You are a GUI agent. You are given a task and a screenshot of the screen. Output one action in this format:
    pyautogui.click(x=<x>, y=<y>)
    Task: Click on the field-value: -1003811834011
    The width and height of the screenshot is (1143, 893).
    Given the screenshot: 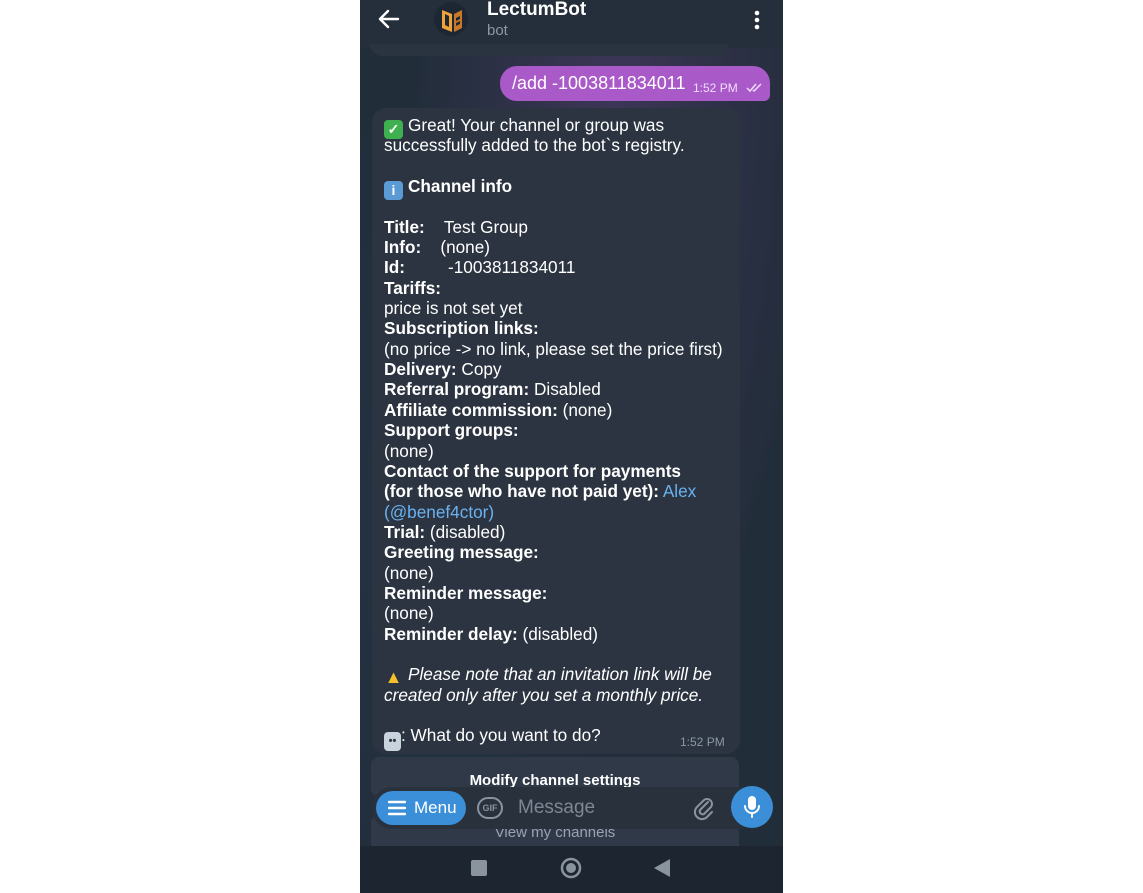 What is the action you would take?
    pyautogui.click(x=511, y=267)
    